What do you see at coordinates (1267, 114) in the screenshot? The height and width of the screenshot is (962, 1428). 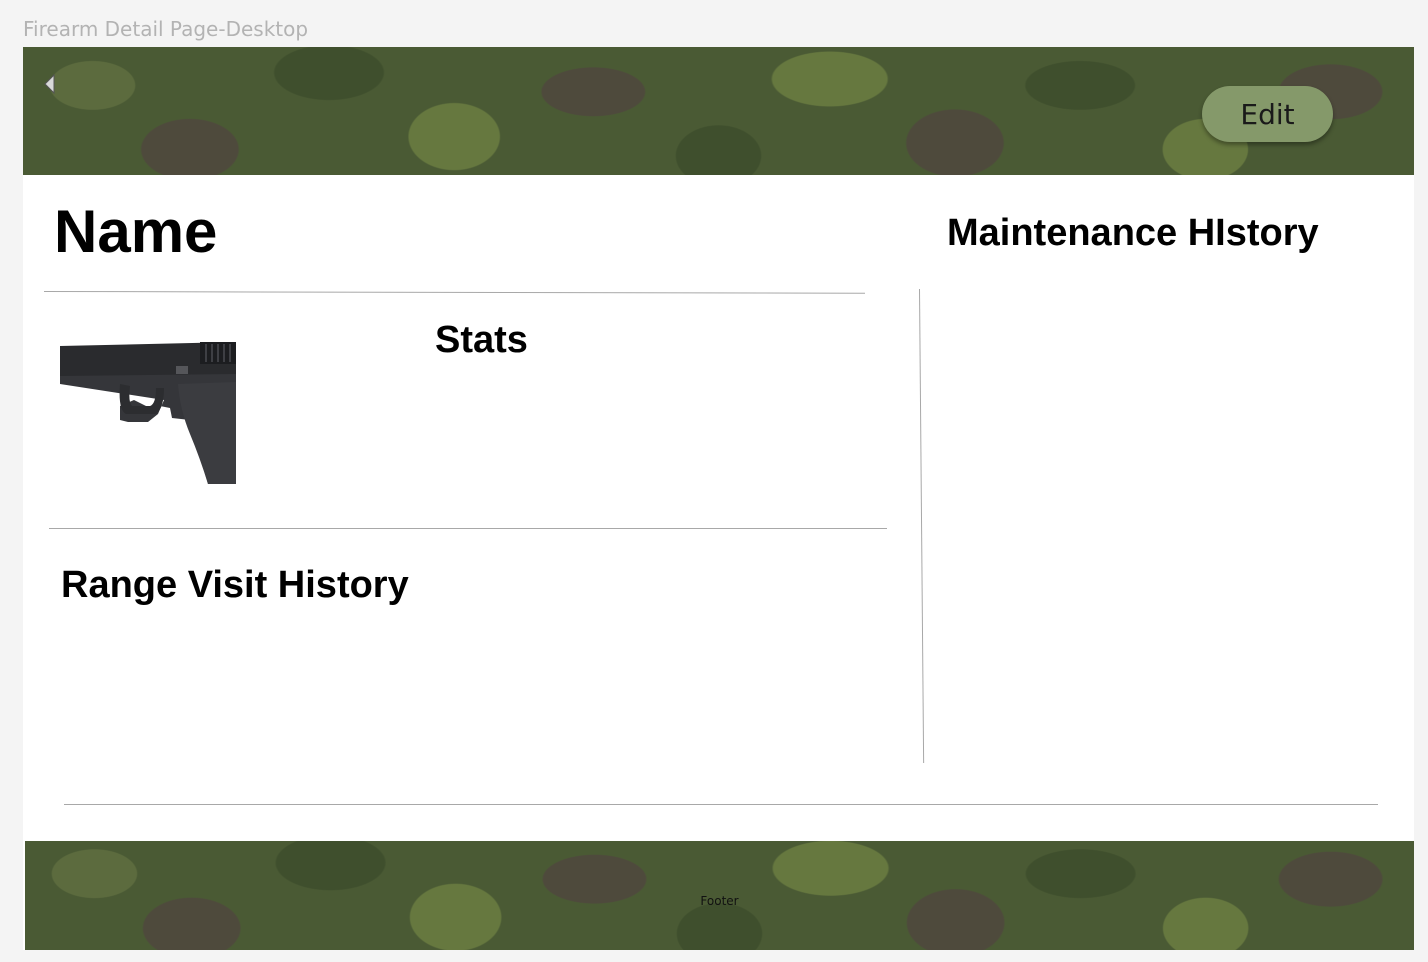 I see `edit-button: Edit` at bounding box center [1267, 114].